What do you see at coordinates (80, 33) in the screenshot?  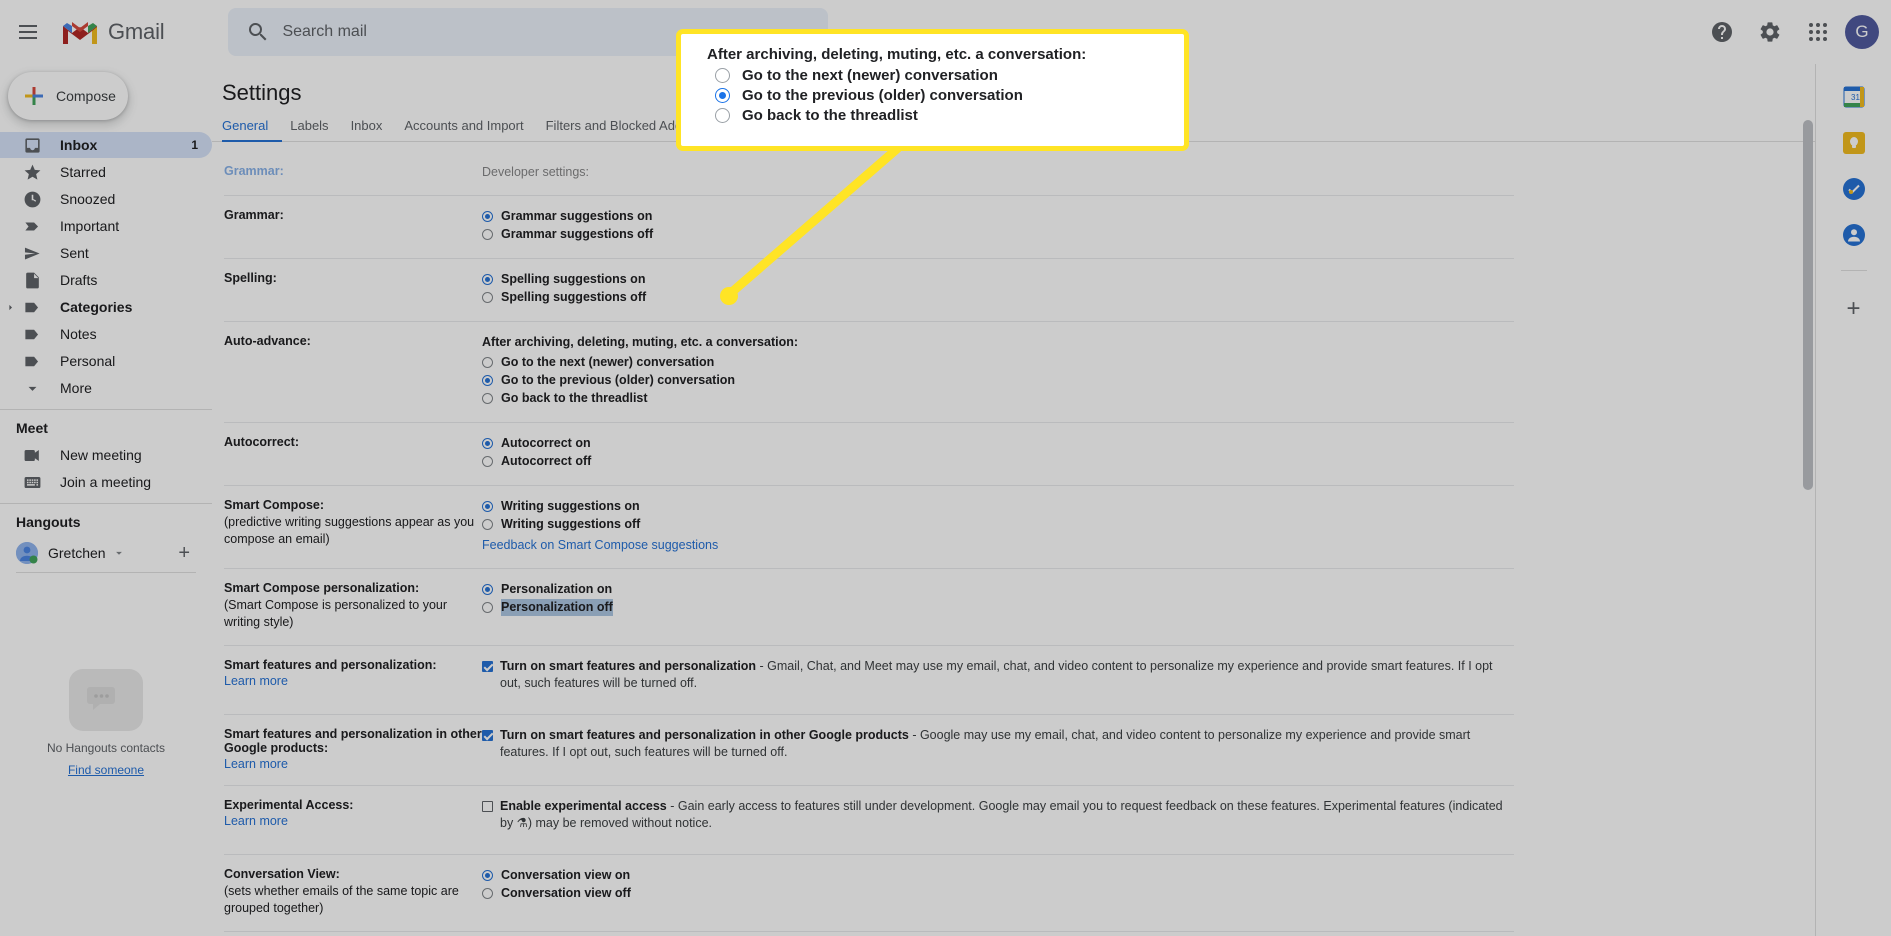 I see `gmail-m-icon` at bounding box center [80, 33].